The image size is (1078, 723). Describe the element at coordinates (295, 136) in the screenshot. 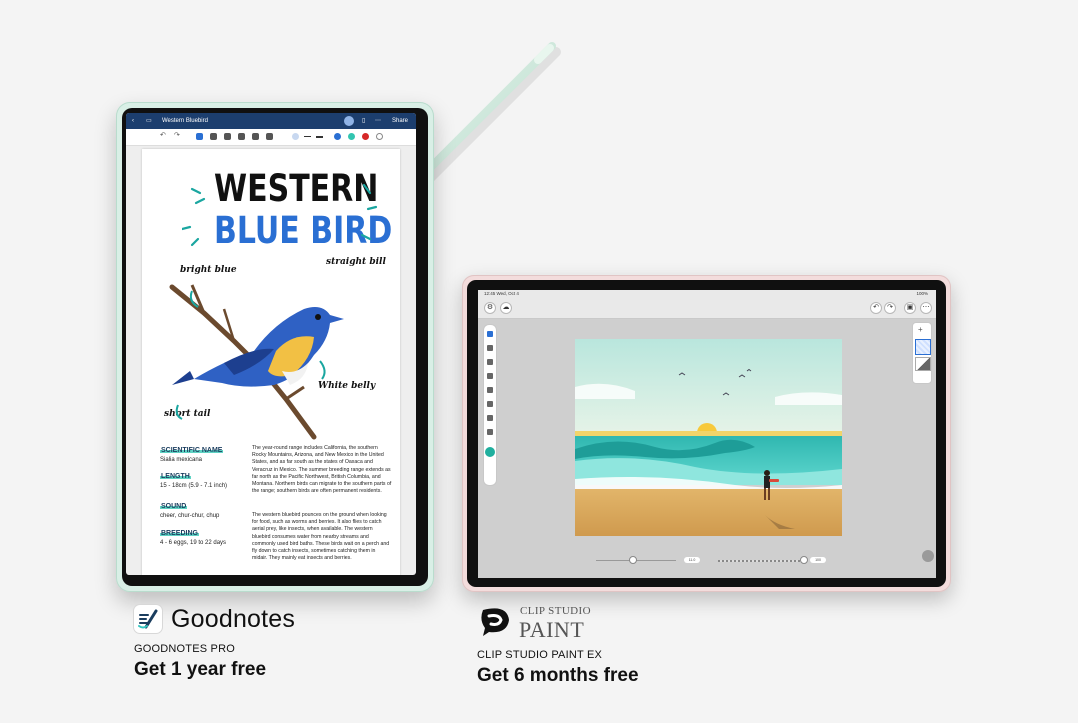

I see `pen-size-selected` at that location.